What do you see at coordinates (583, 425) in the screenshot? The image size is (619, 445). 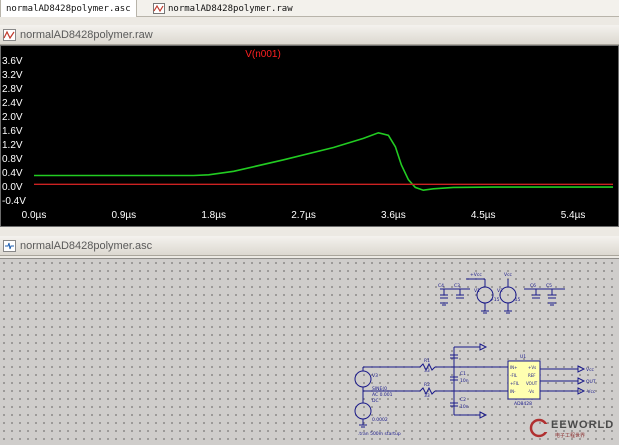 I see `watermark-brand: EEWORLD` at bounding box center [583, 425].